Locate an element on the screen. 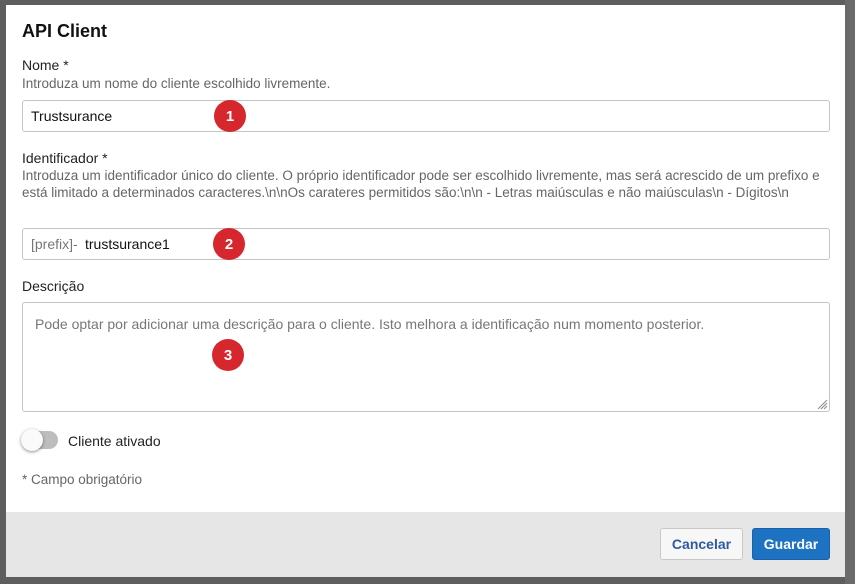  name-input: Trustsurance is located at coordinates (426, 116).